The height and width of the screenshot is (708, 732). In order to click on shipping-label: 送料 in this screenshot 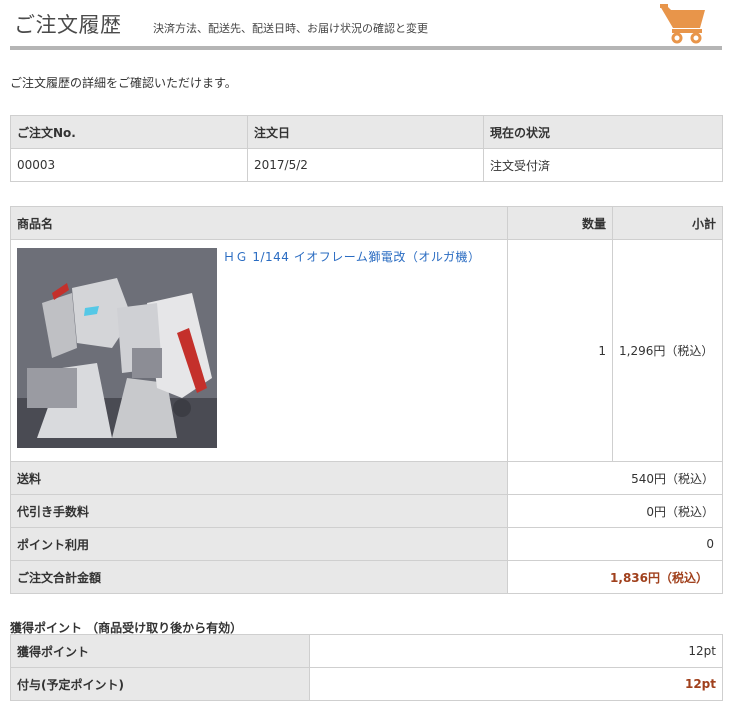, I will do `click(259, 478)`.